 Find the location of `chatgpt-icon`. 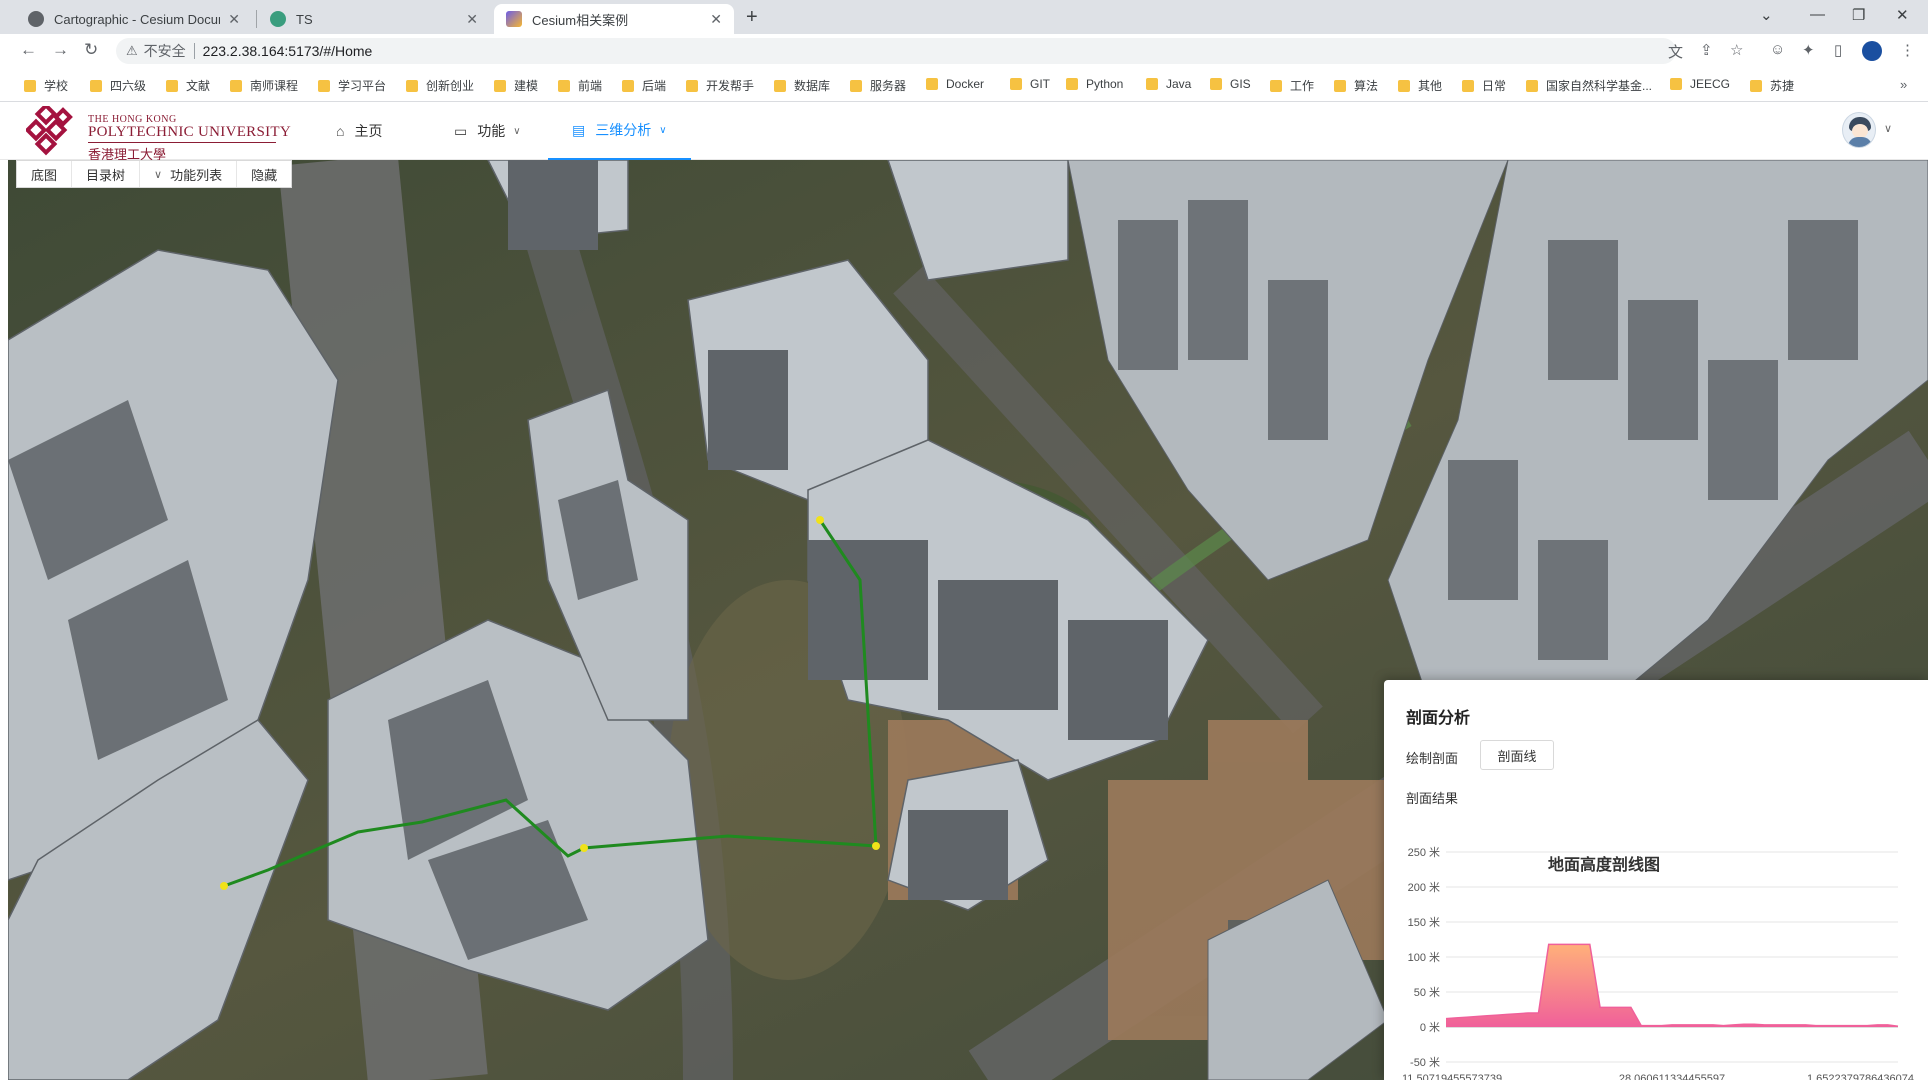

chatgpt-icon is located at coordinates (278, 19).